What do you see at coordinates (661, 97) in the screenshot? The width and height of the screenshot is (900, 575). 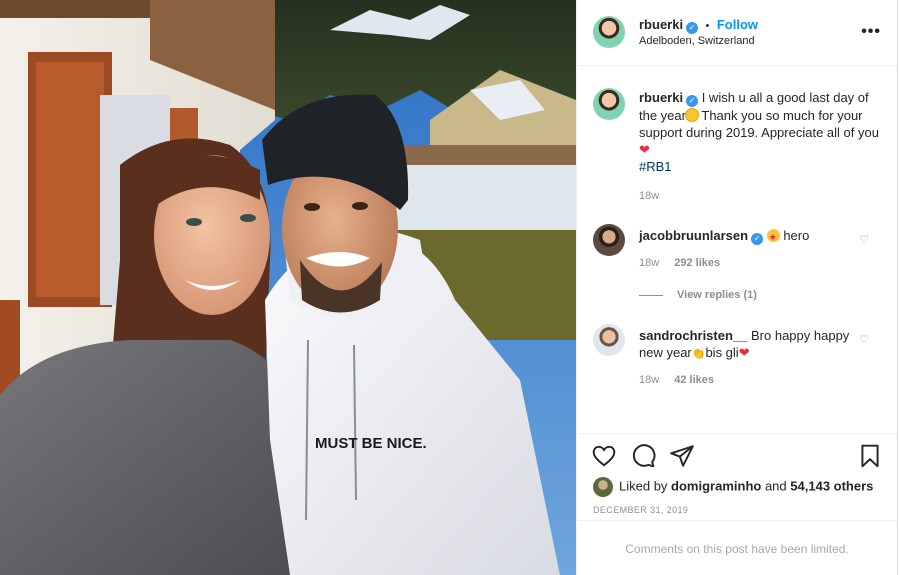 I see `caption-username: rbuerki` at bounding box center [661, 97].